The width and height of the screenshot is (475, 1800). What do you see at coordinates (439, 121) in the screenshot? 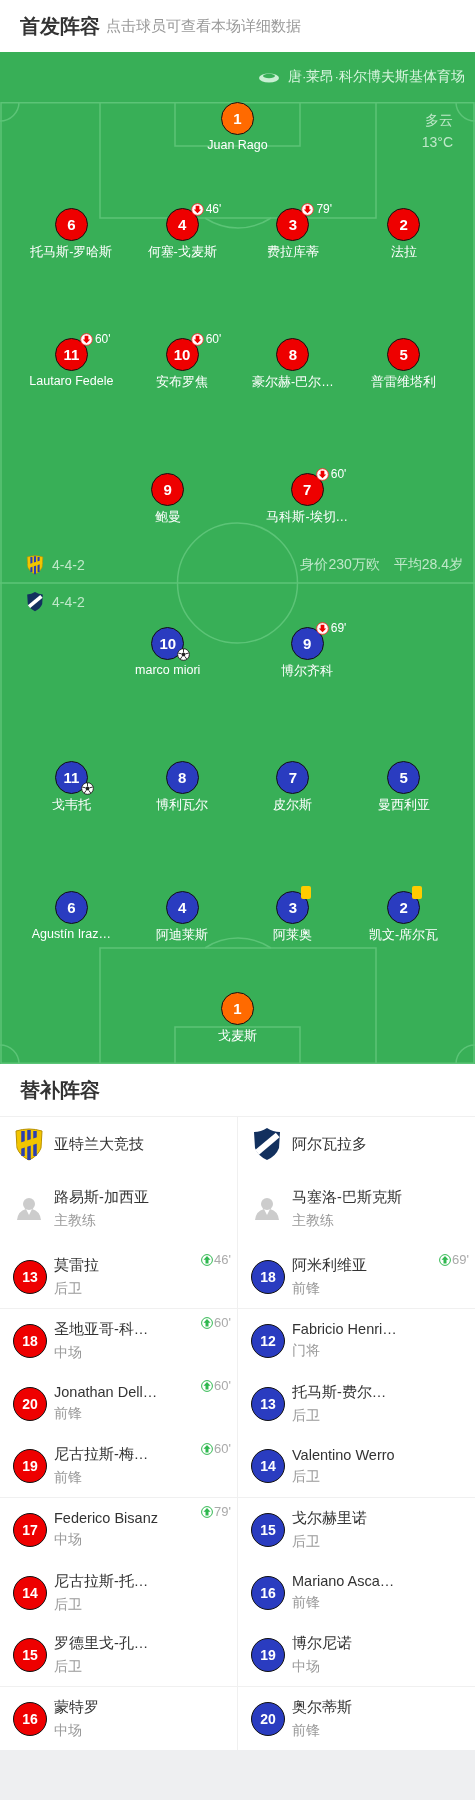
I see `weather-text: 多云` at bounding box center [439, 121].